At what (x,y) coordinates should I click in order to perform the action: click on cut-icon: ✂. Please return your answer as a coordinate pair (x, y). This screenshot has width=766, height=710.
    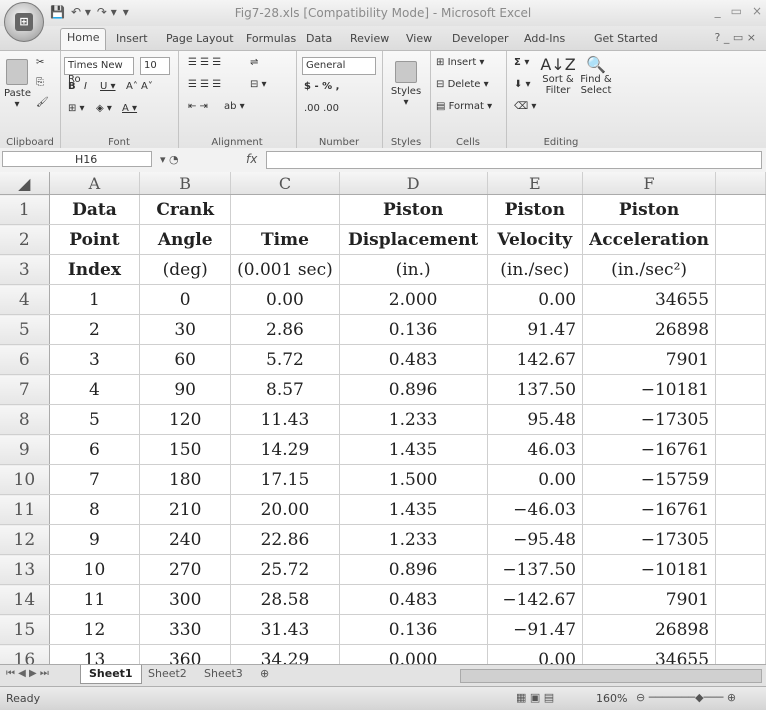
    Looking at the image, I should click on (40, 62).